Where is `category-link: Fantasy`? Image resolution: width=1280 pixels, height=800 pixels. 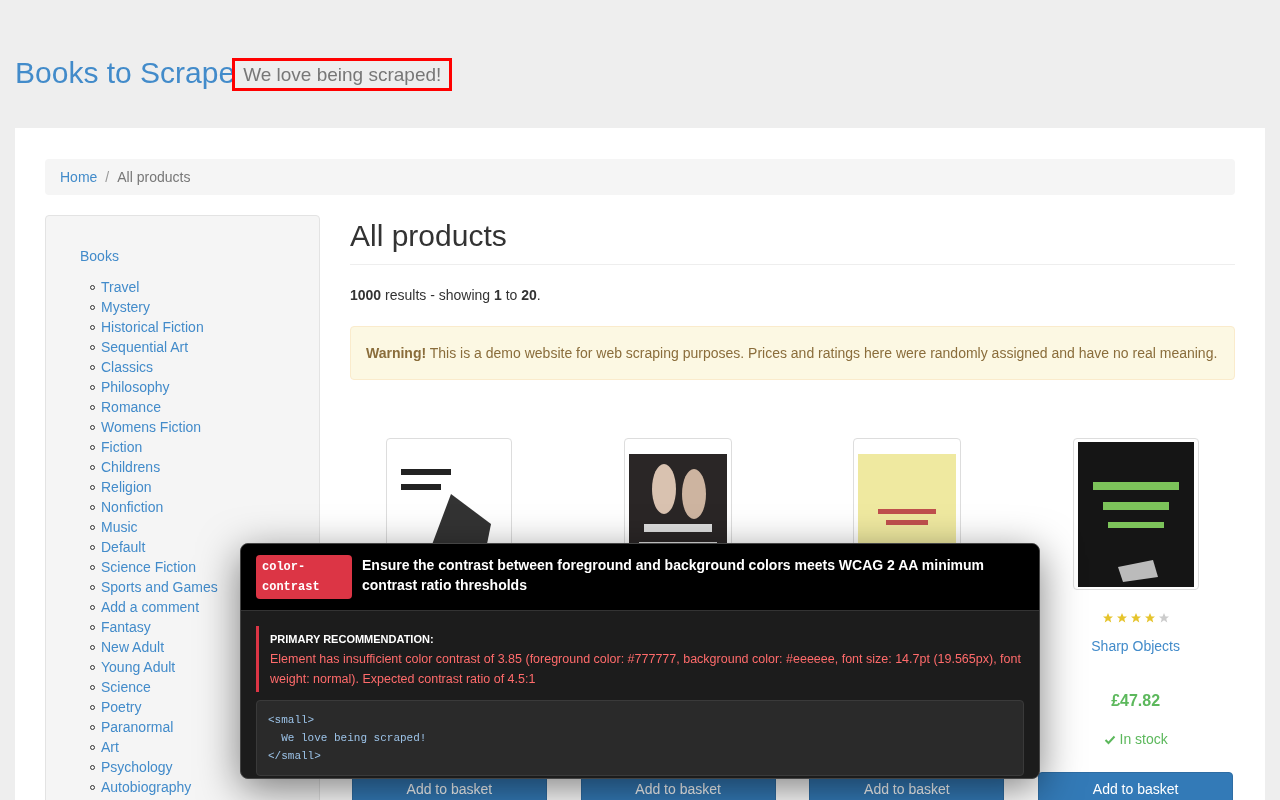 category-link: Fantasy is located at coordinates (126, 627).